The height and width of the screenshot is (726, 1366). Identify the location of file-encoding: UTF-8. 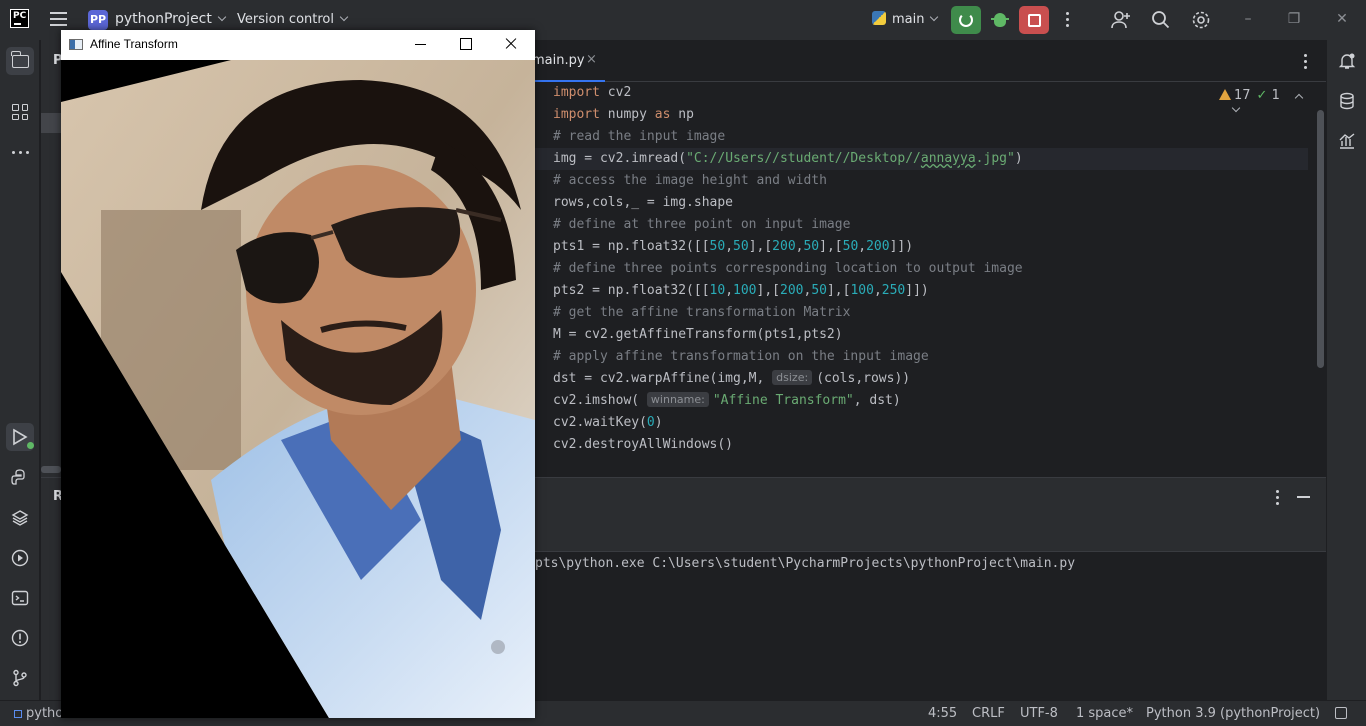
(1039, 713).